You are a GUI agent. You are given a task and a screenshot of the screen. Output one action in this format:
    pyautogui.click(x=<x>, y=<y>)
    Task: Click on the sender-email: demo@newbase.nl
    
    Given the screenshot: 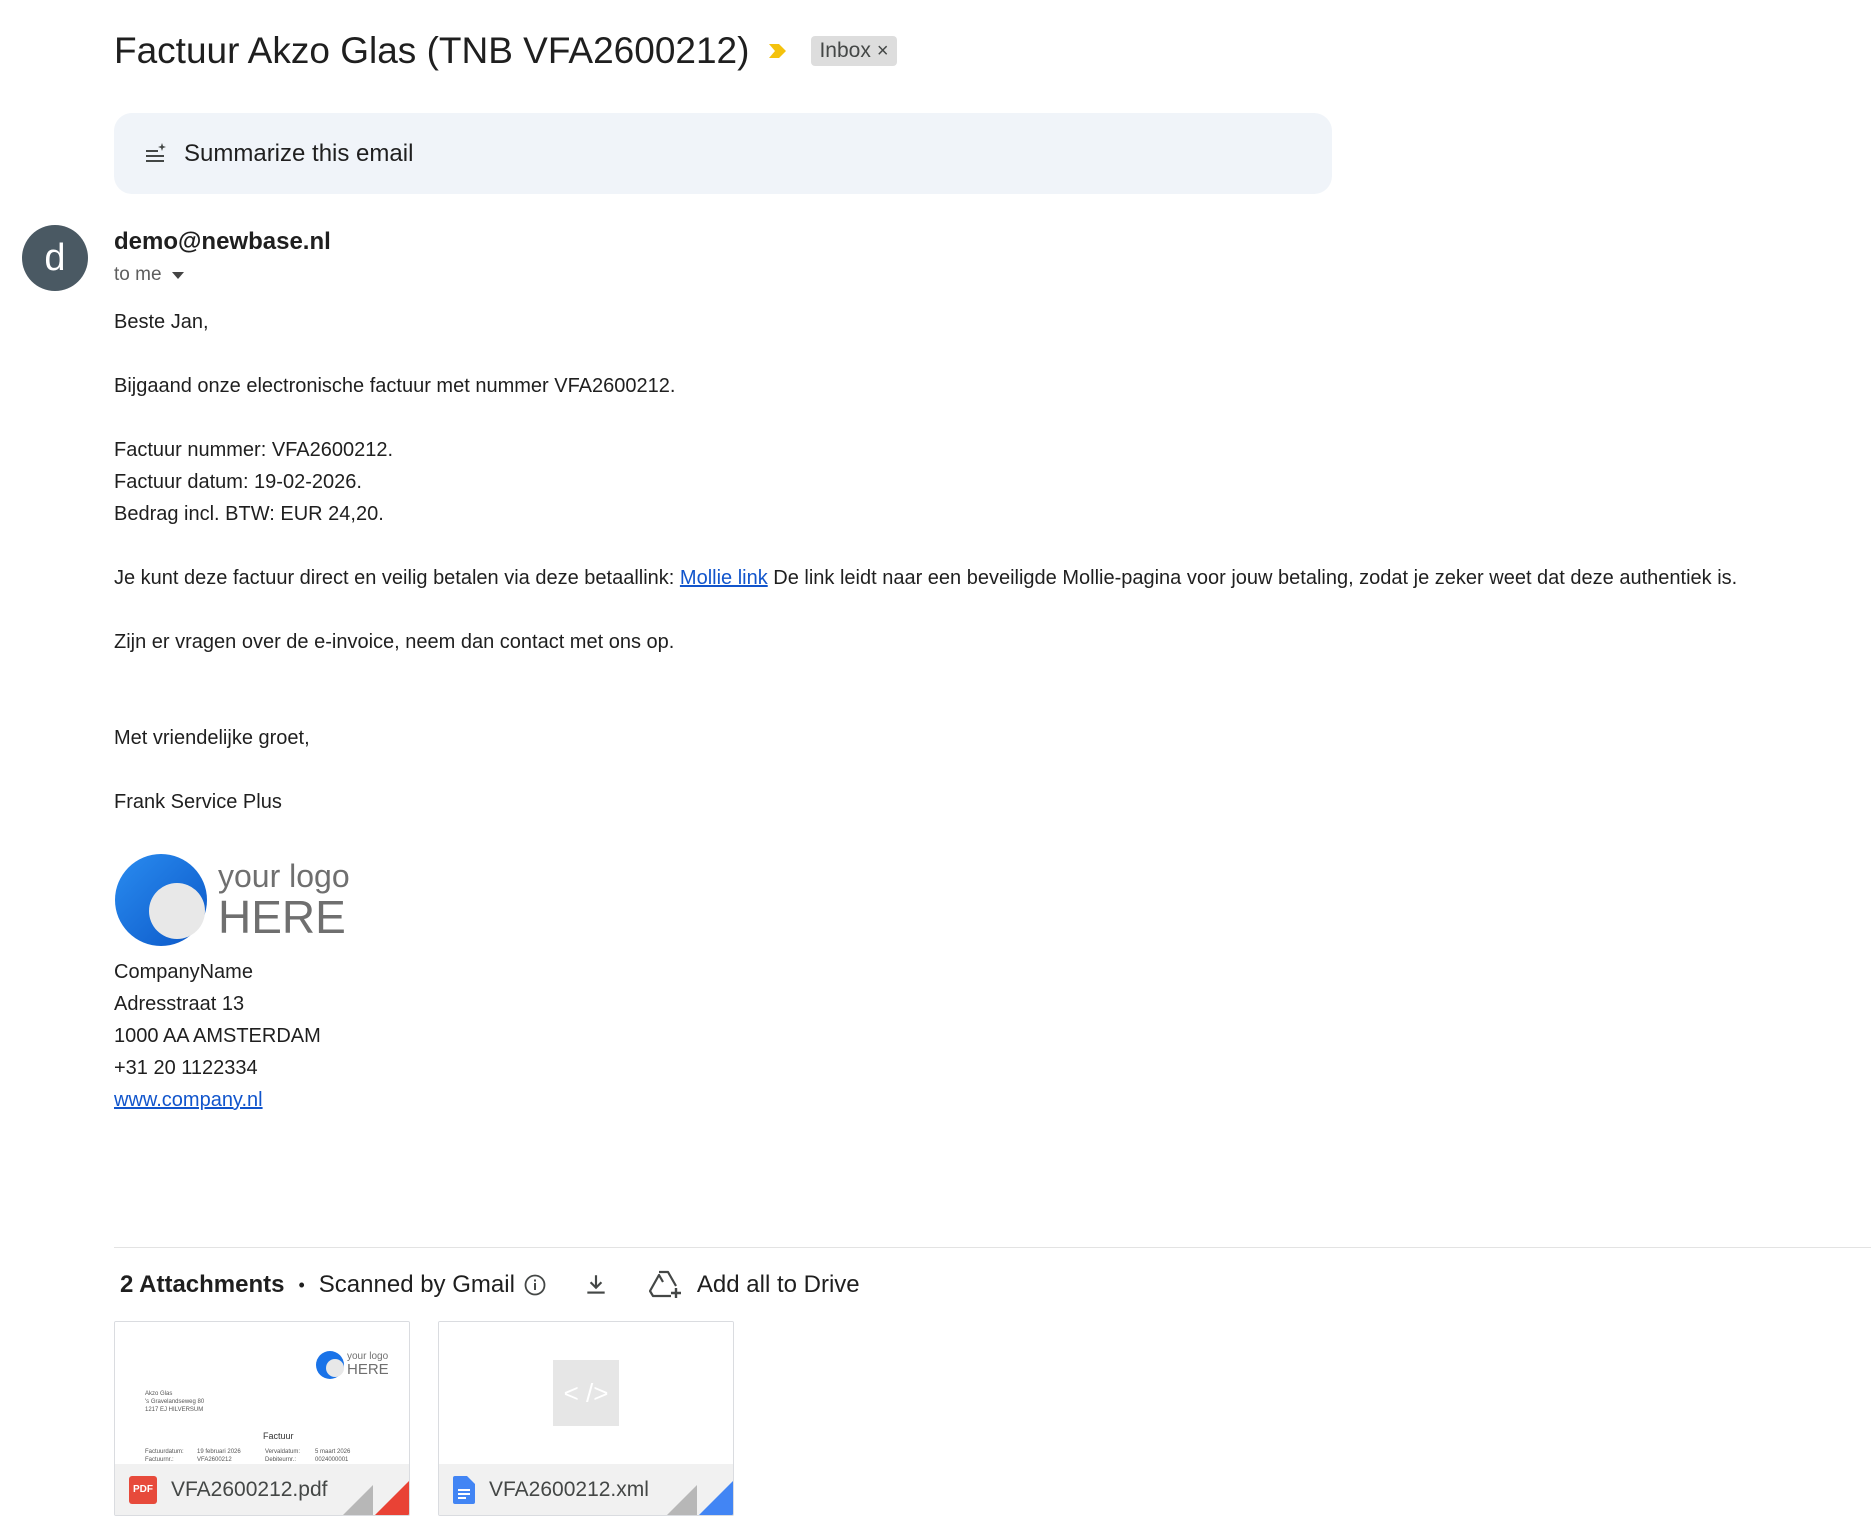 What is the action you would take?
    pyautogui.click(x=222, y=242)
    